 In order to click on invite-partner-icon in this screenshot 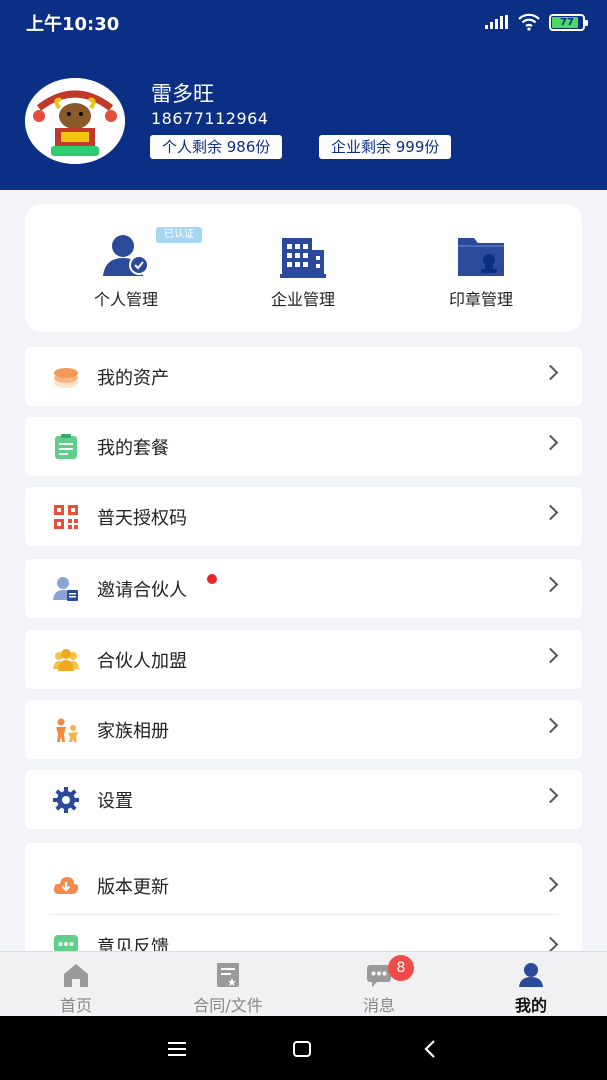, I will do `click(65, 589)`.